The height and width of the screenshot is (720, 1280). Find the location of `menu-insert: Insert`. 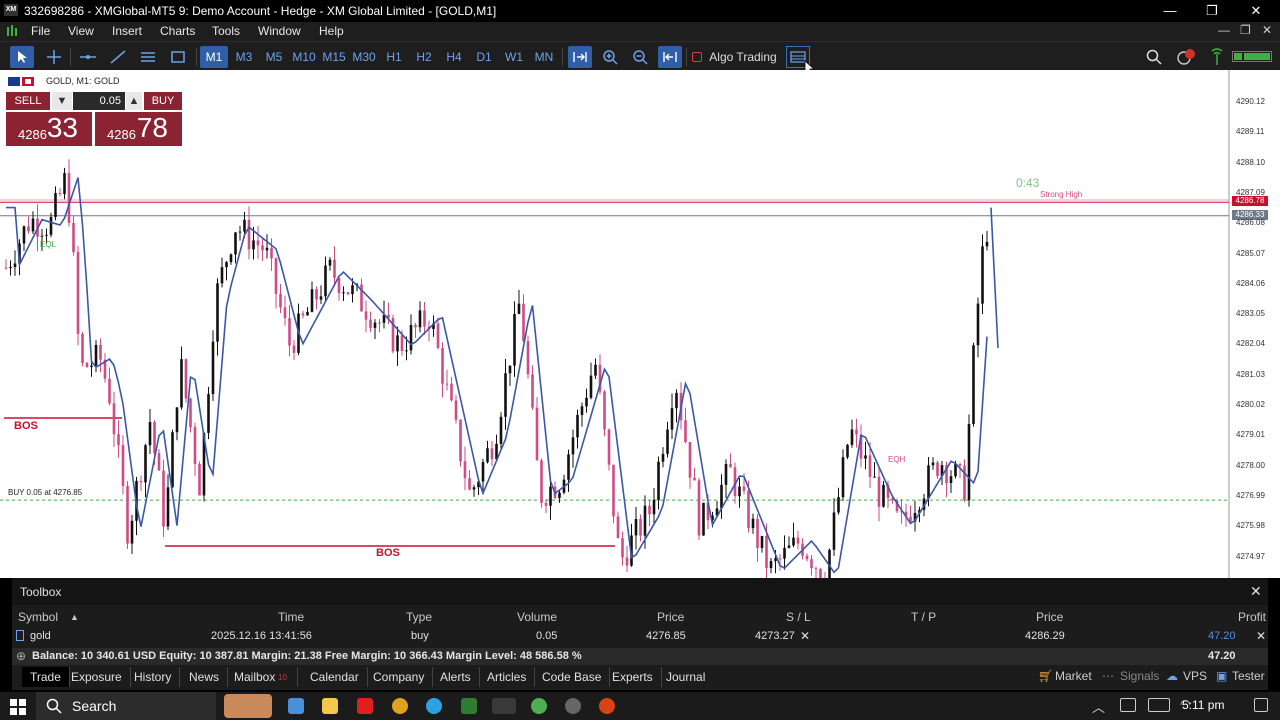

menu-insert: Insert is located at coordinates (127, 31).